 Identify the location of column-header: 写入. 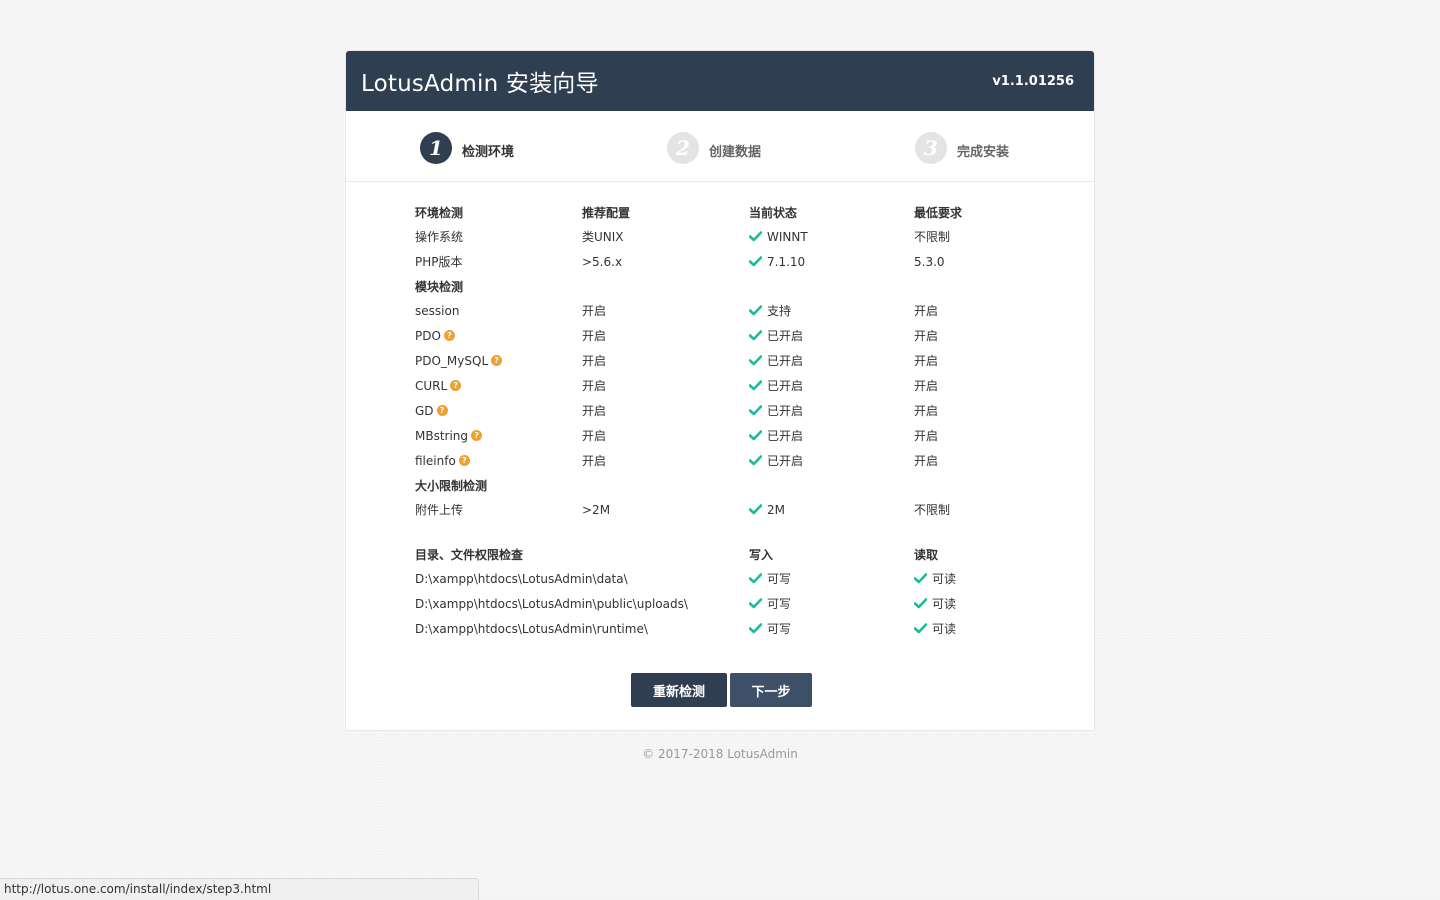
(761, 554).